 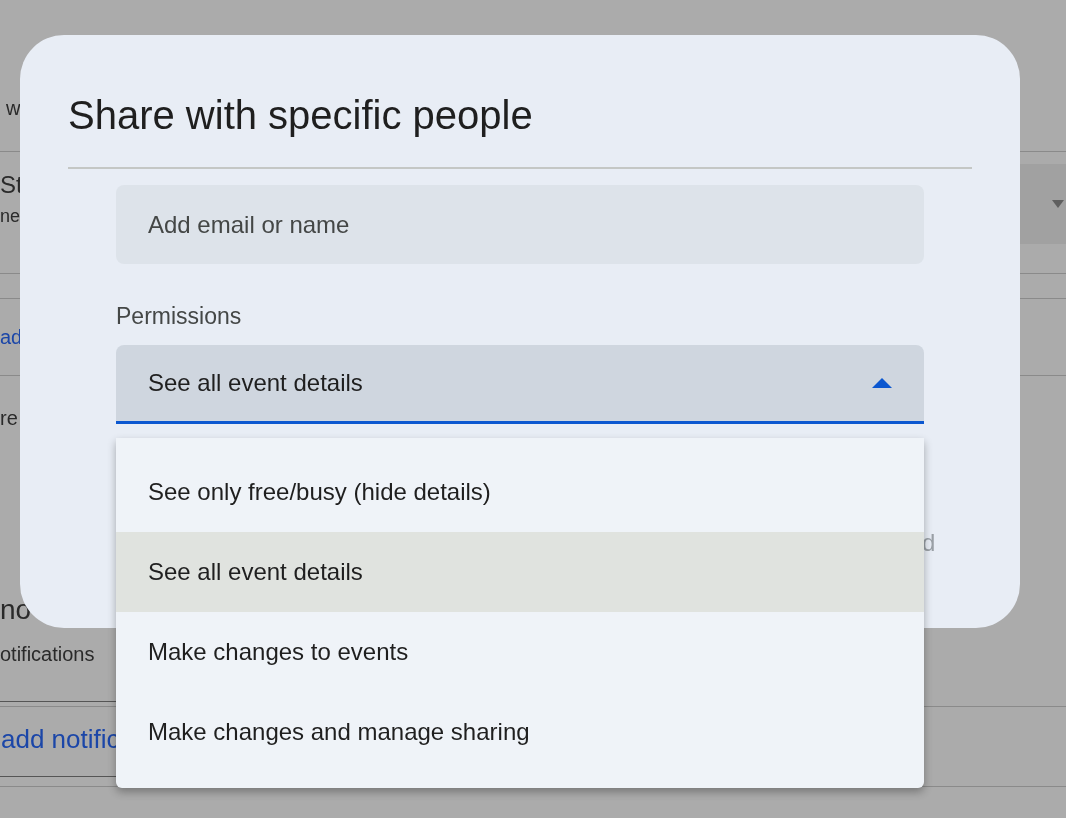 What do you see at coordinates (520, 652) in the screenshot?
I see `menu-option: Make changes to events` at bounding box center [520, 652].